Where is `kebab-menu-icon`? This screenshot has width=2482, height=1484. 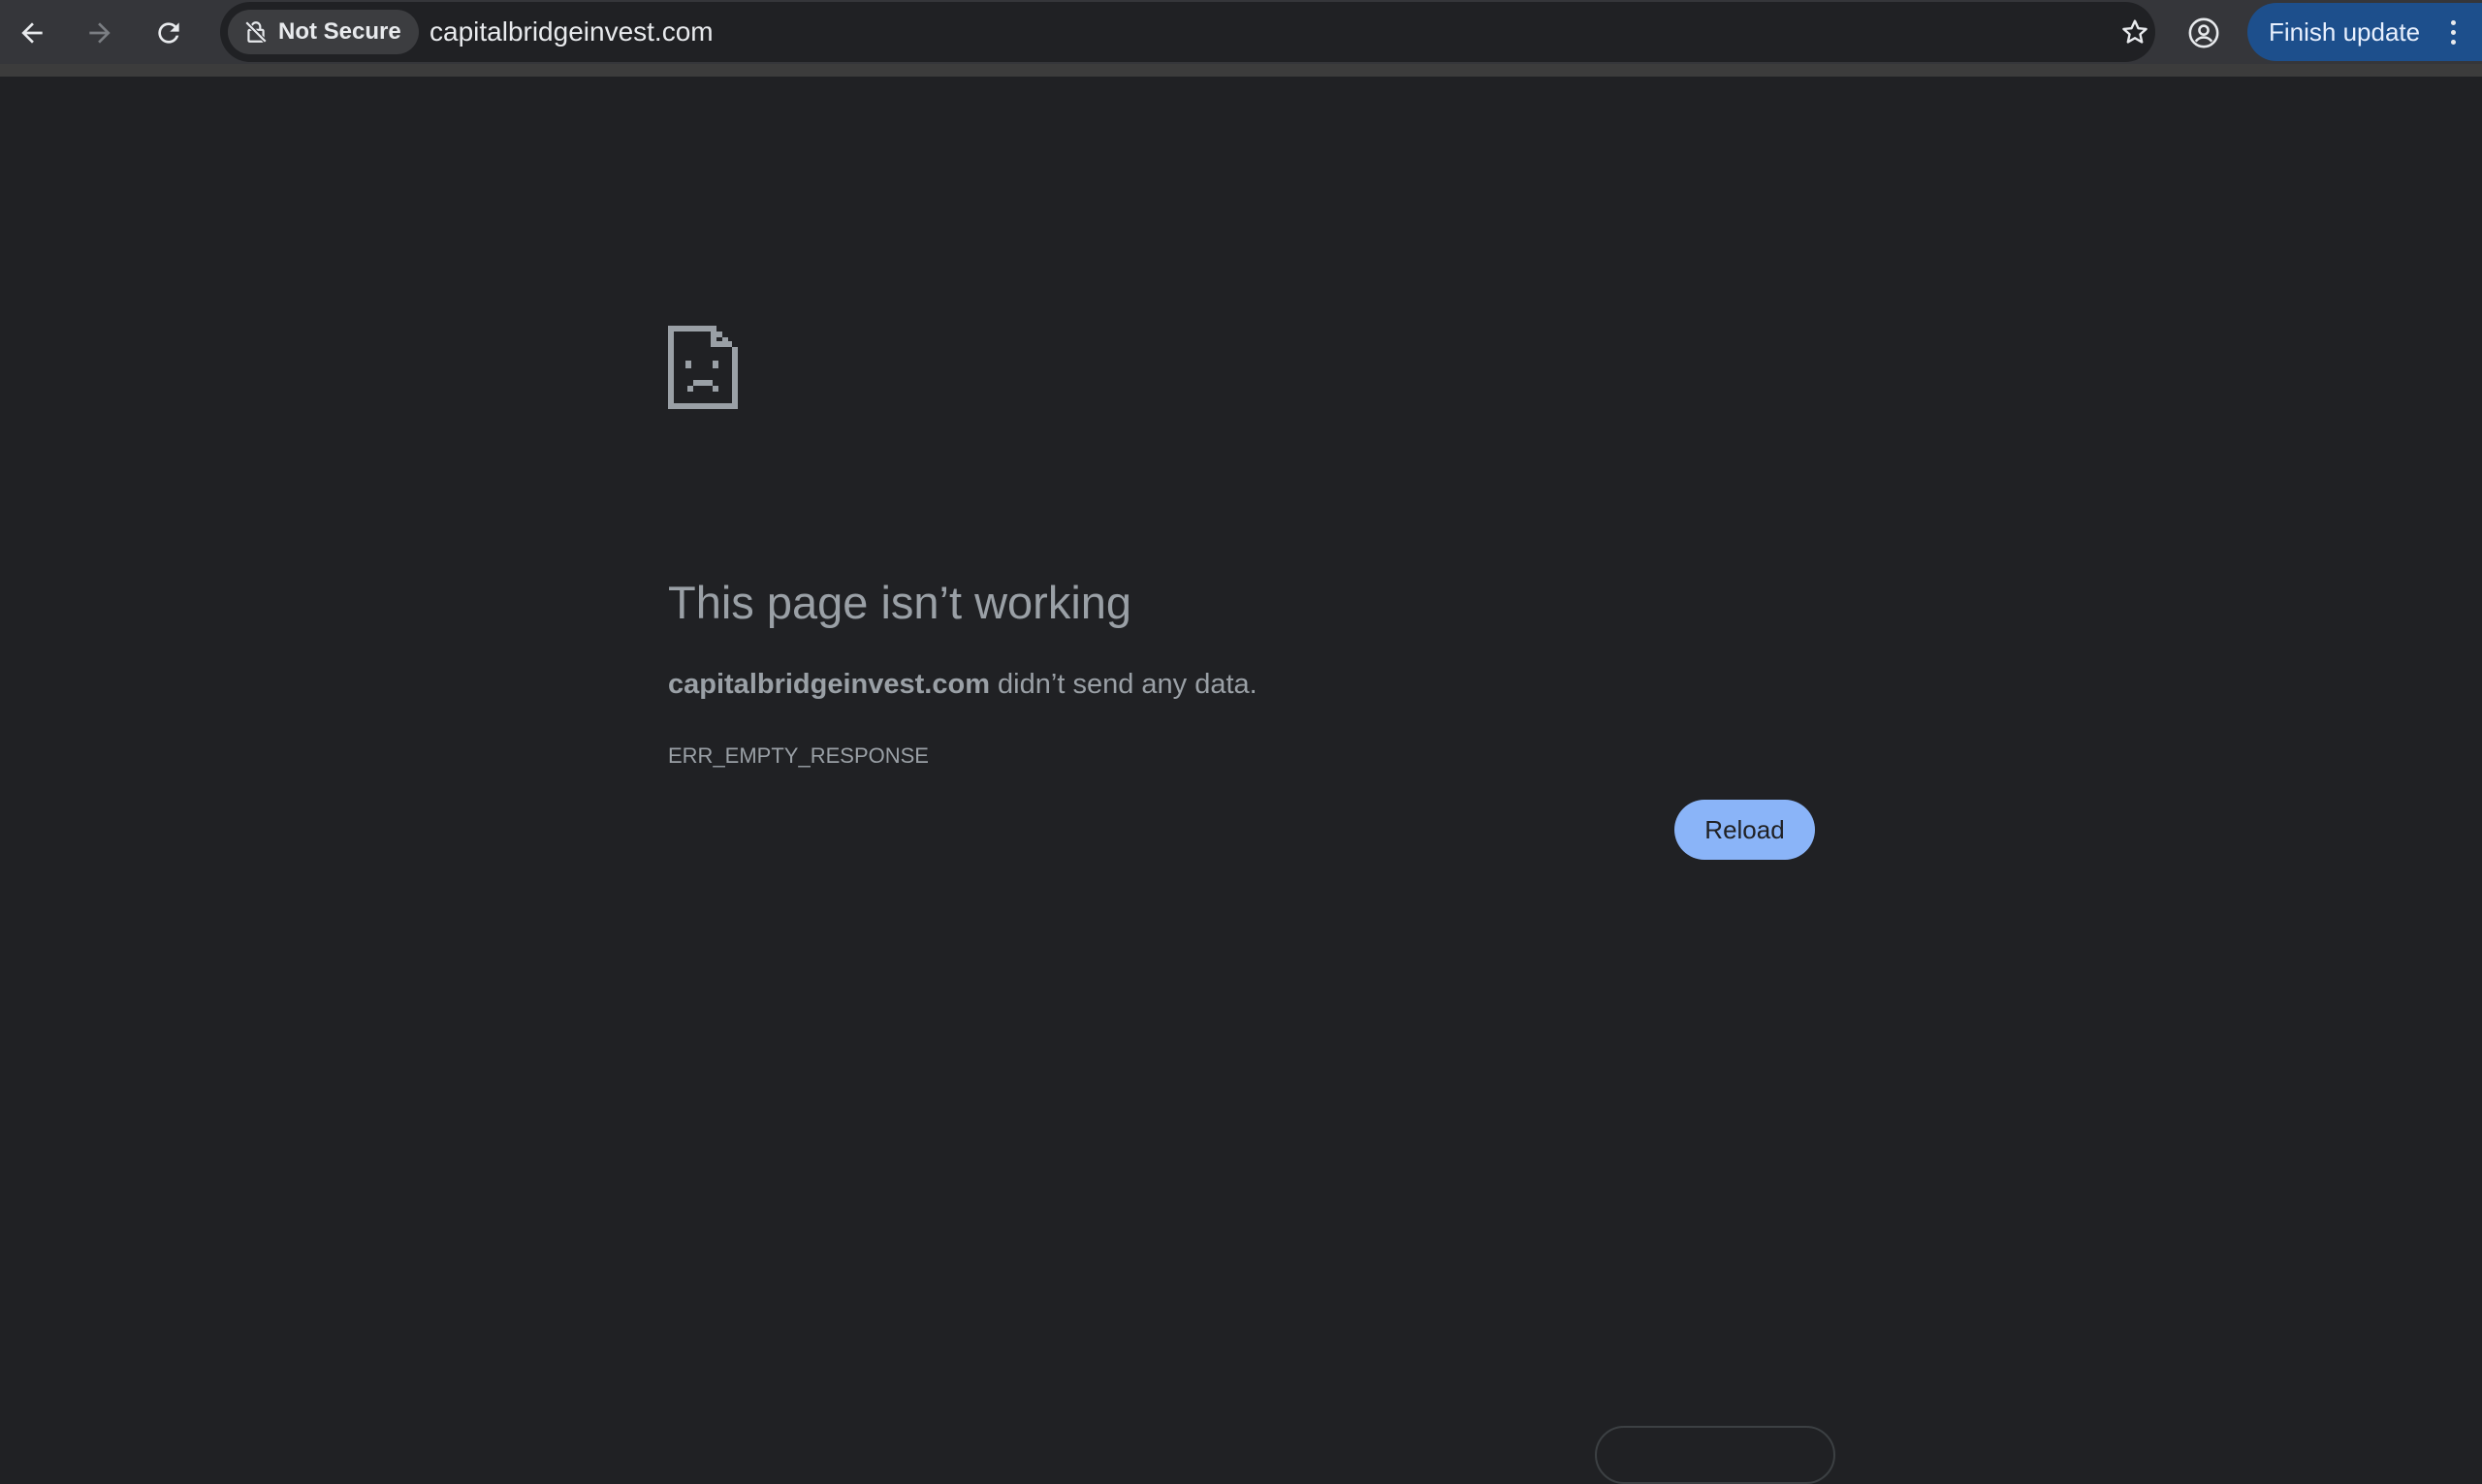
kebab-menu-icon is located at coordinates (2452, 32).